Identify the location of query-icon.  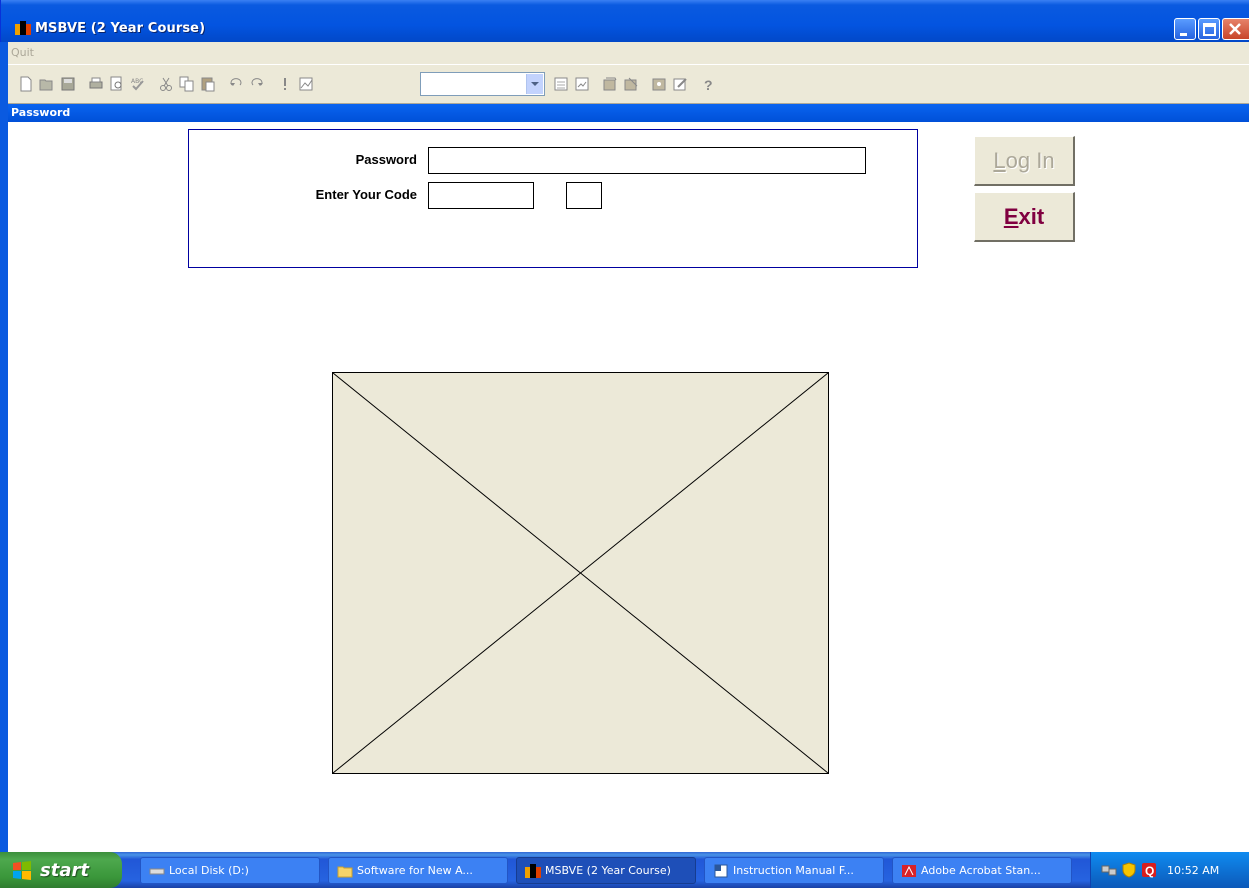
(659, 84).